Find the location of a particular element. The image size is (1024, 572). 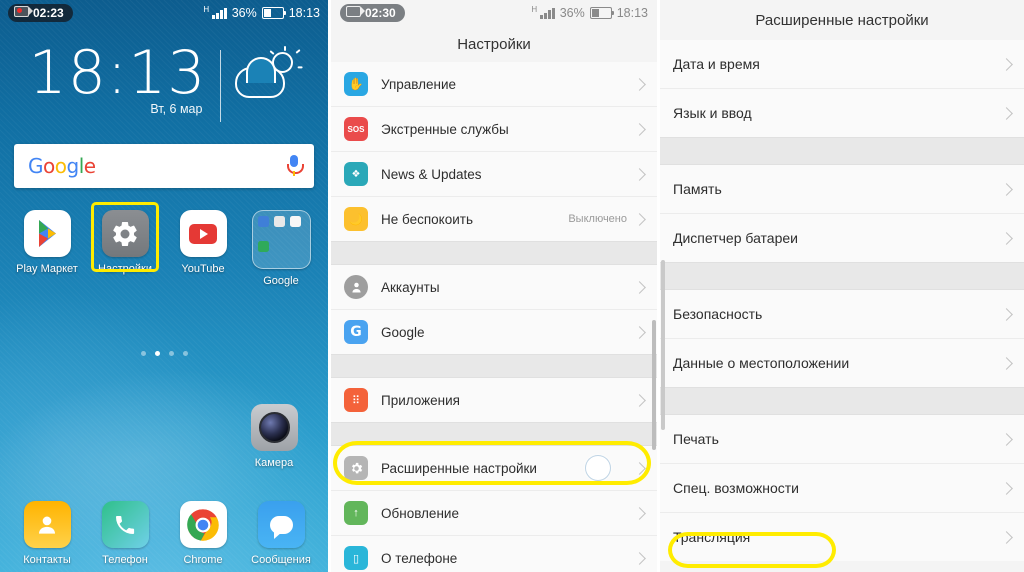

advanced-row-accessibility: Спец. возможности is located at coordinates (842, 488).